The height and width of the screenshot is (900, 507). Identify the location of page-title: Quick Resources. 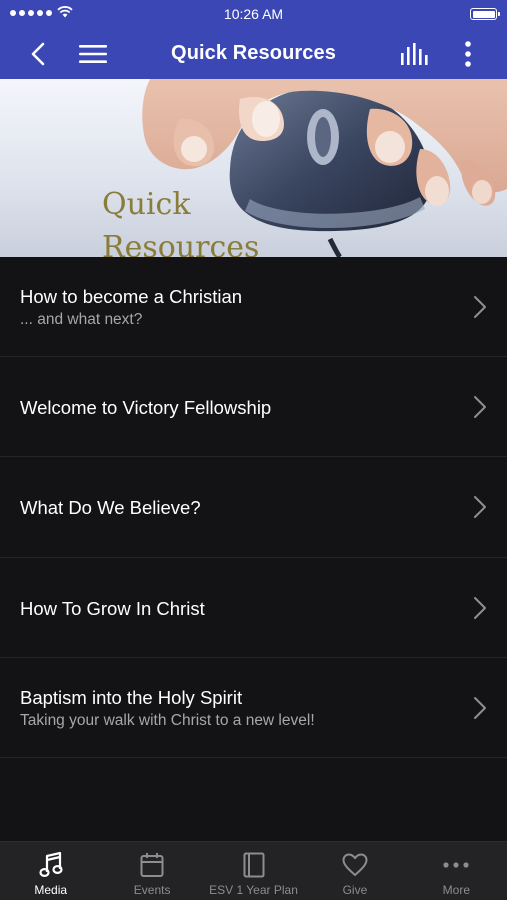
(253, 53).